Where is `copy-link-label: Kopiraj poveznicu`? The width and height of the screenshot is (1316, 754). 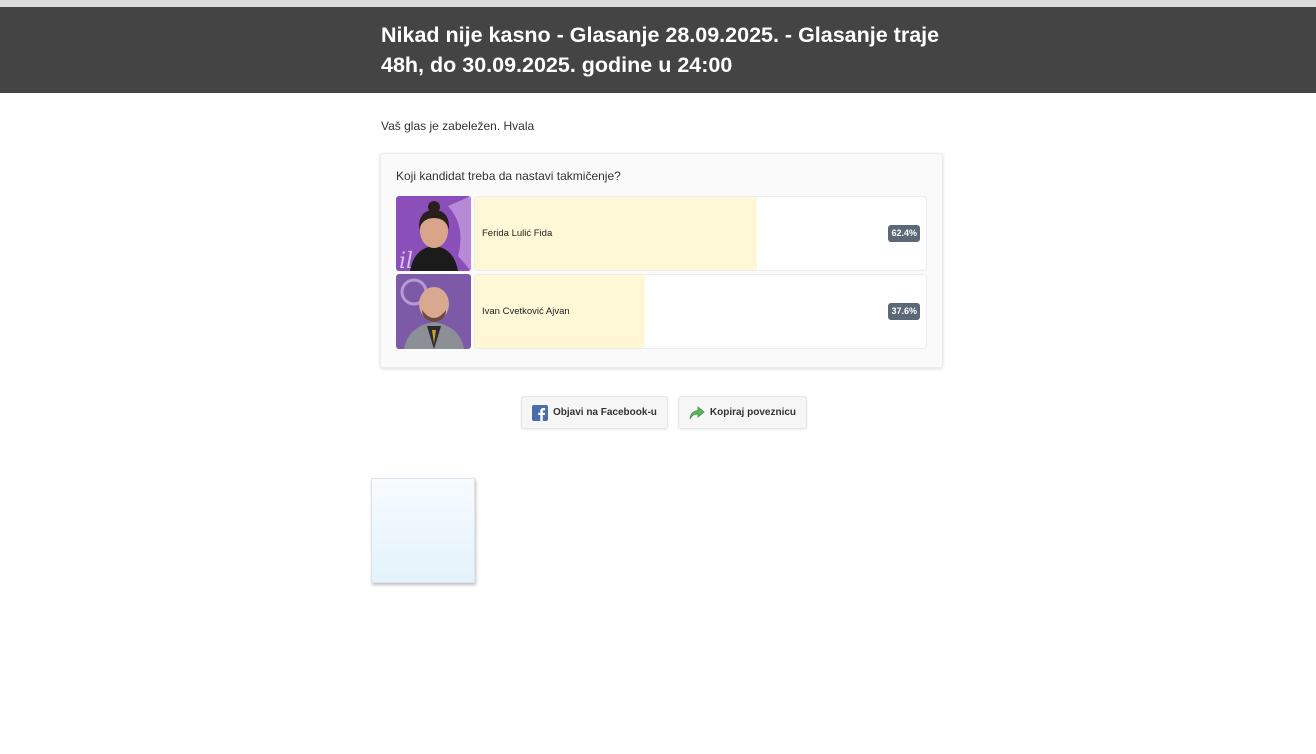
copy-link-label: Kopiraj poveznicu is located at coordinates (753, 412).